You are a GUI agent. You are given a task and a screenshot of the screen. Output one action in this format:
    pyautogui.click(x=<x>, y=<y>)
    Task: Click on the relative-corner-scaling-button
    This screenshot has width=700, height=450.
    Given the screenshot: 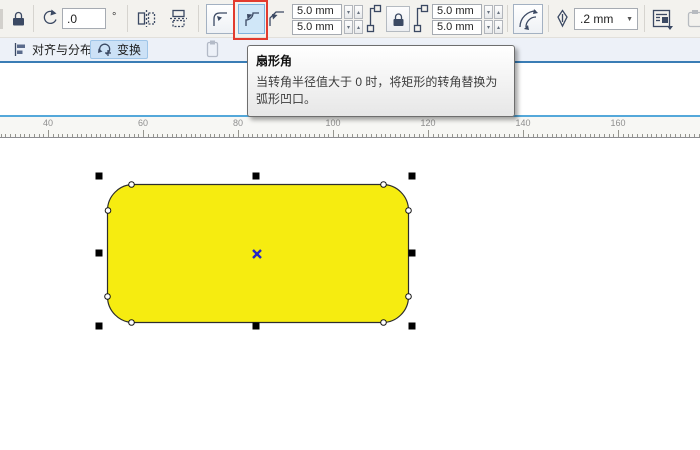 What is the action you would take?
    pyautogui.click(x=528, y=19)
    